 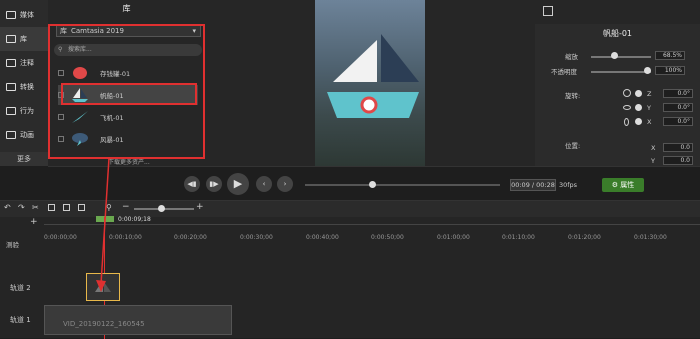 What do you see at coordinates (81, 207) in the screenshot?
I see `split-icon` at bounding box center [81, 207].